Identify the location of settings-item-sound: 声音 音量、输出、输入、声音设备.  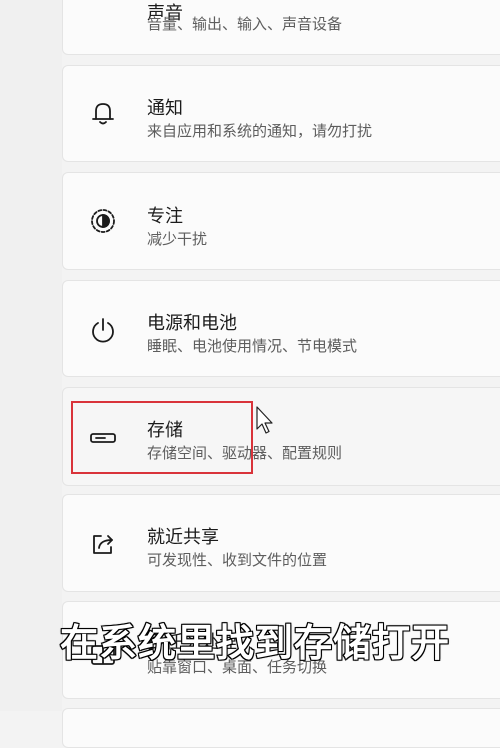
(281, 27).